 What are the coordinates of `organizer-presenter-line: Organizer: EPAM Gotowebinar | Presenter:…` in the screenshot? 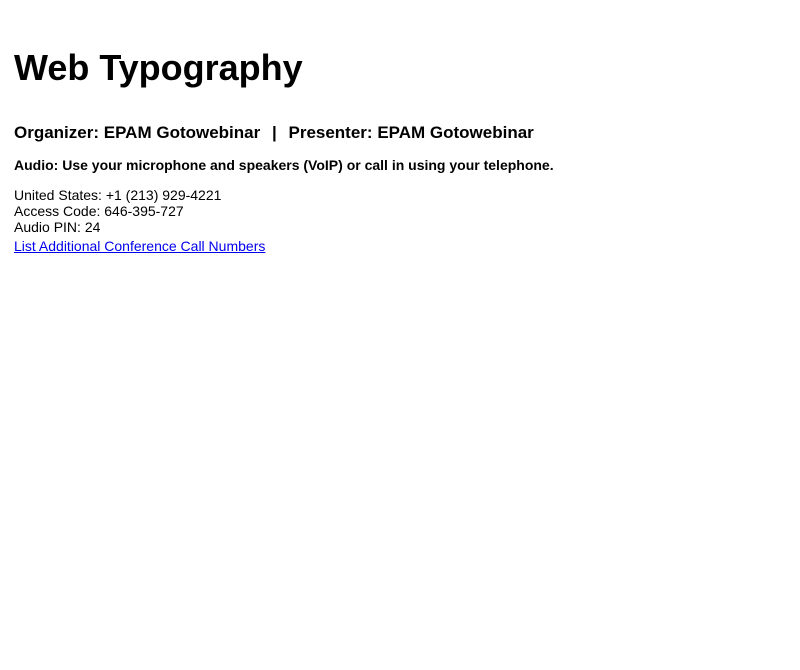 It's located at (274, 133).